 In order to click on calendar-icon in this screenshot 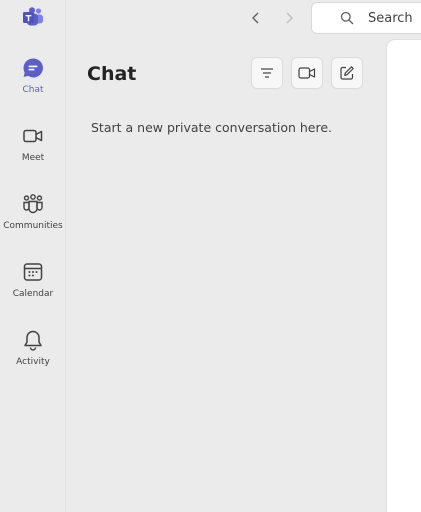, I will do `click(33, 272)`.